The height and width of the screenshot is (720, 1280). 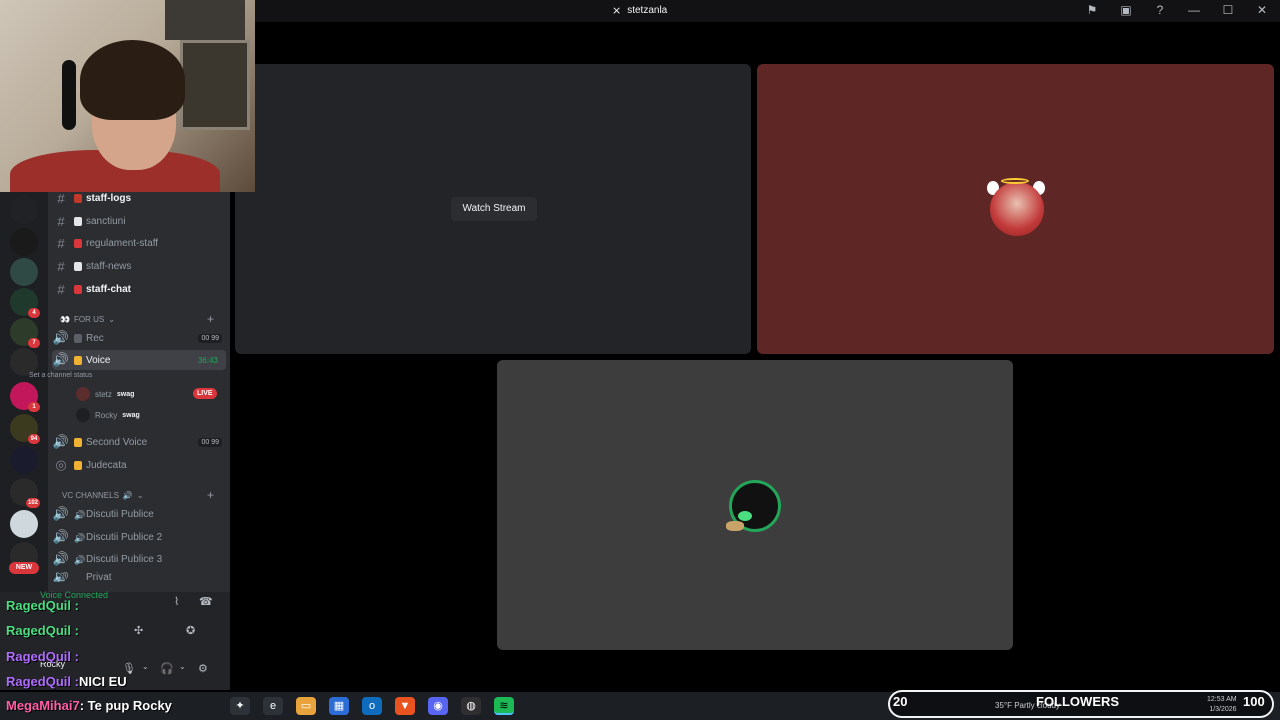 What do you see at coordinates (1078, 701) in the screenshot?
I see `followers-label: FOLLOWERS` at bounding box center [1078, 701].